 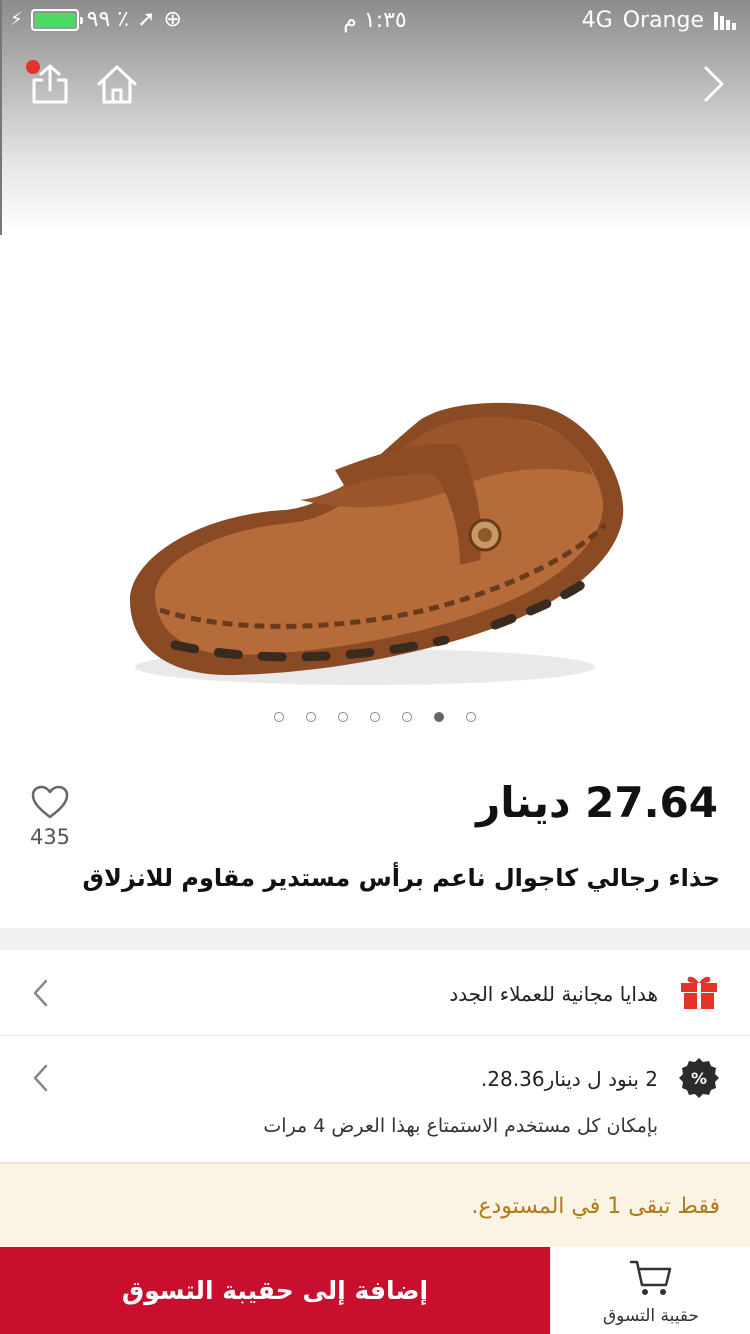 I want to click on share-icon, so click(x=50, y=84).